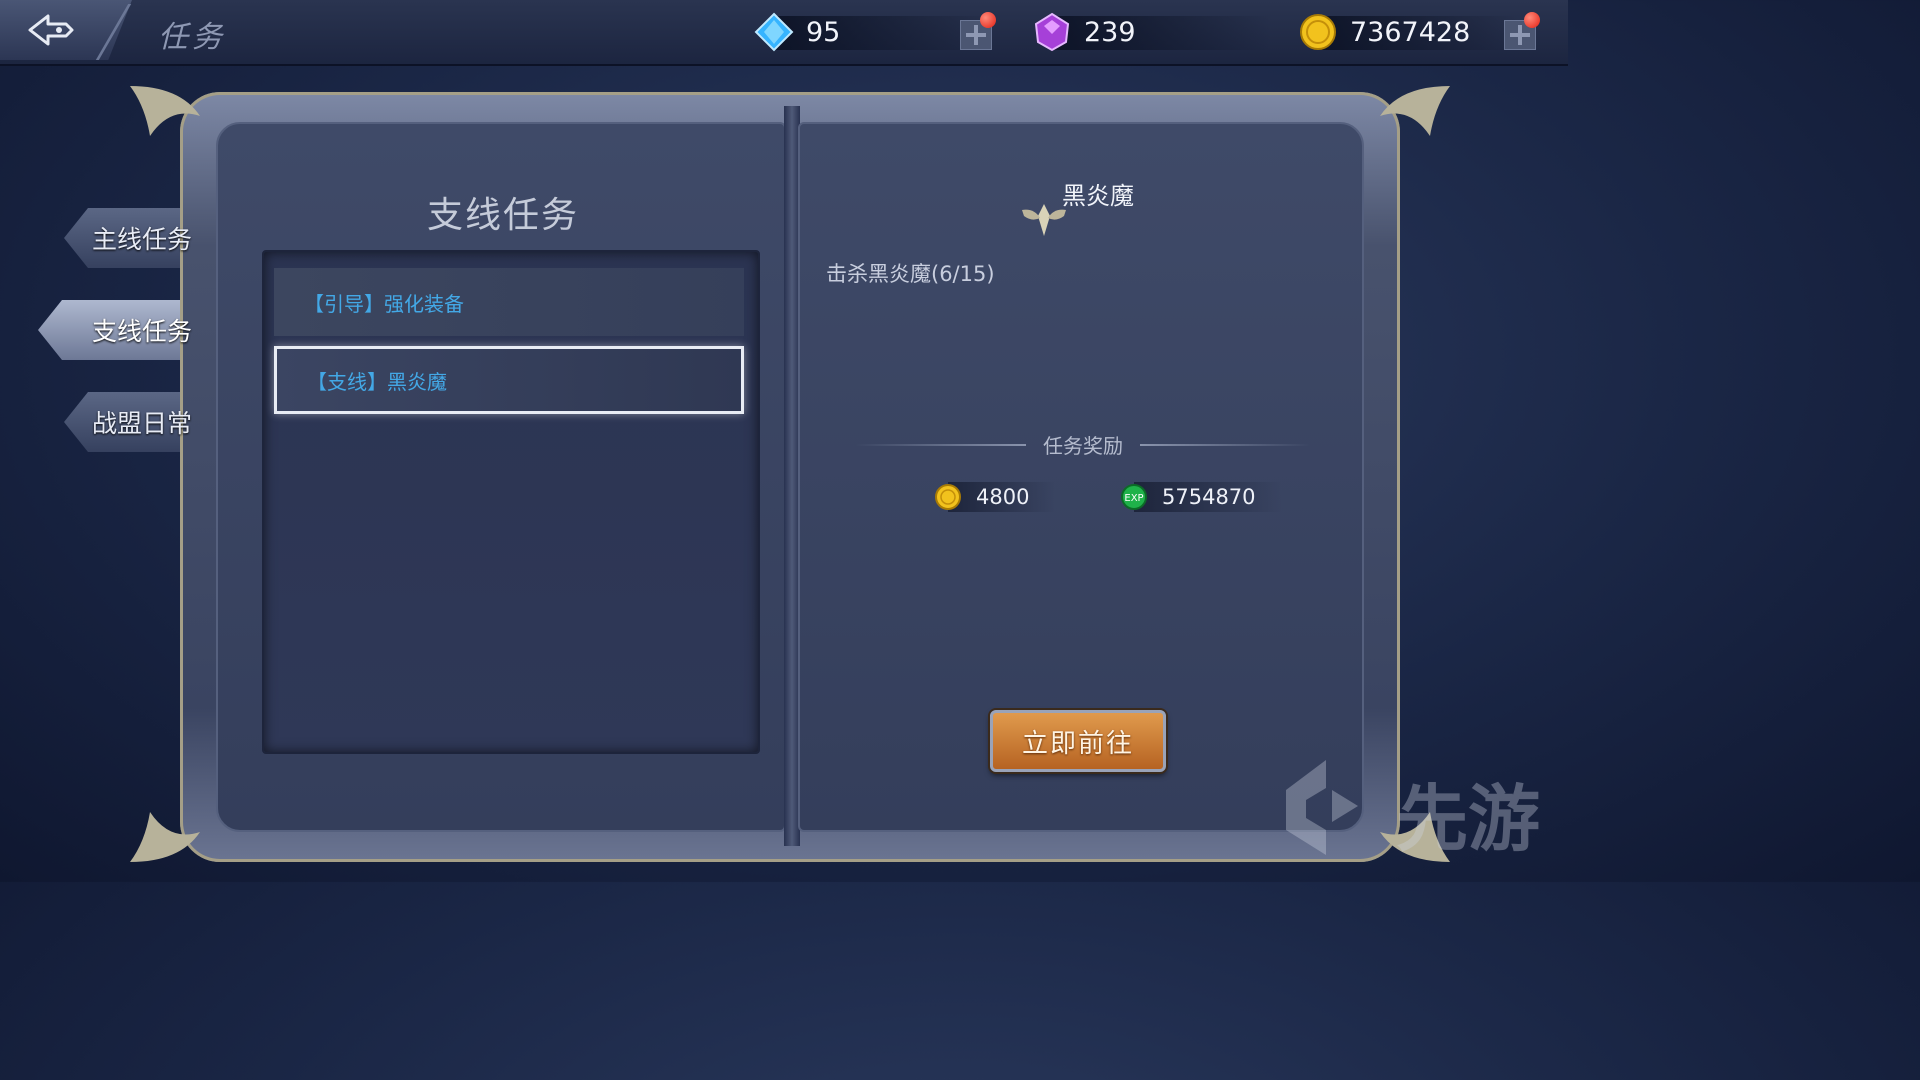 This screenshot has height=1080, width=1920. Describe the element at coordinates (1044, 220) in the screenshot. I see `winged-emblem-icon` at that location.